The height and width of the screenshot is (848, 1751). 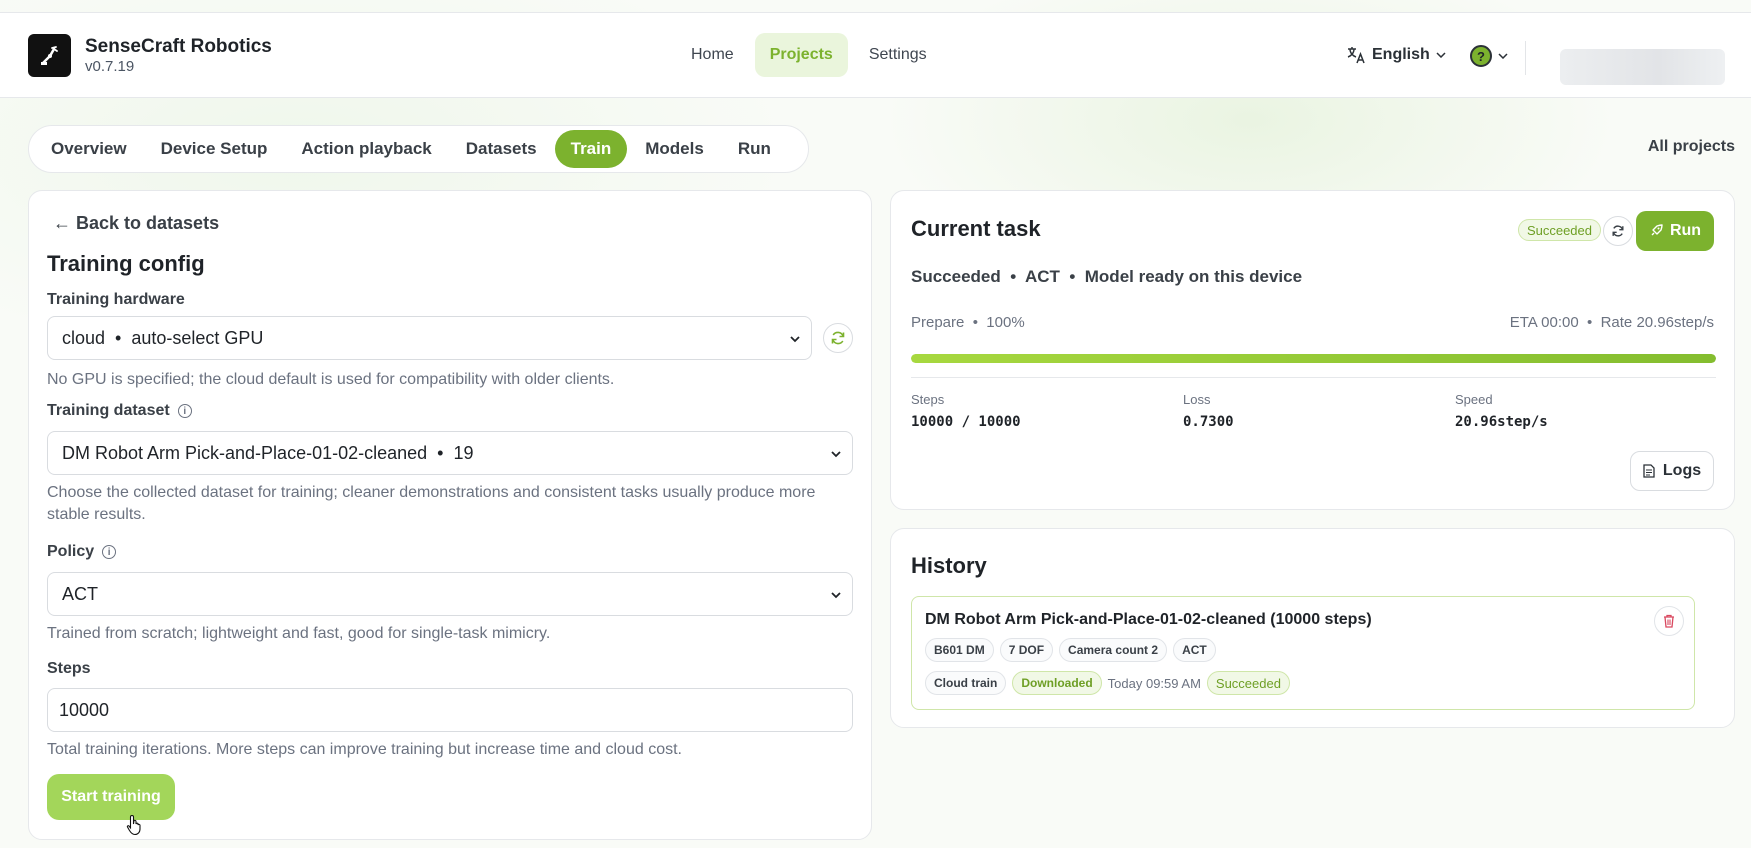 What do you see at coordinates (1691, 147) in the screenshot?
I see `all-projects-link: All projects` at bounding box center [1691, 147].